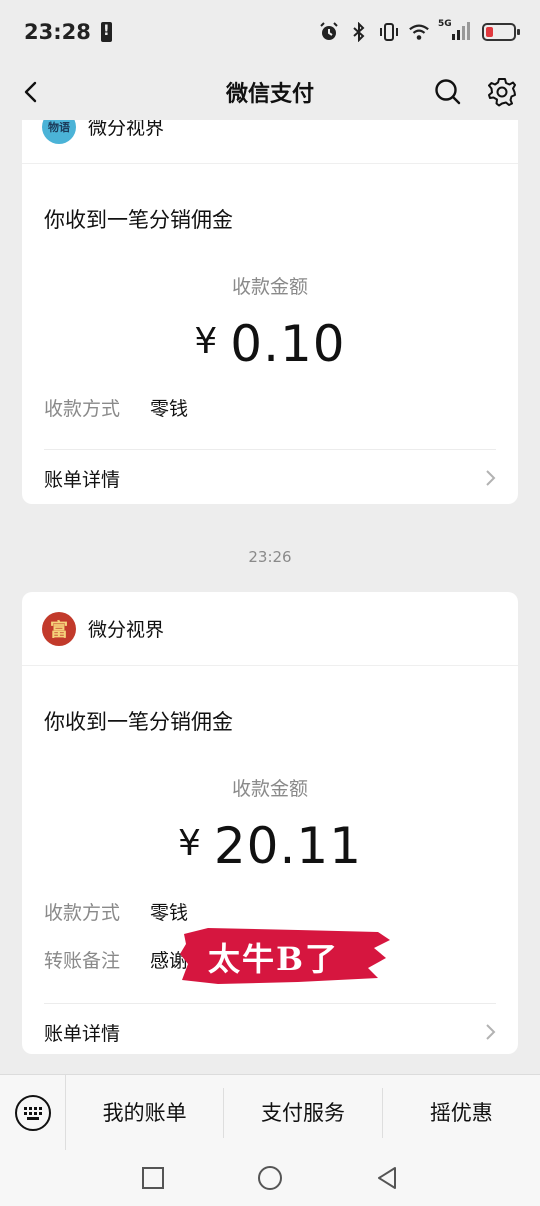 The height and width of the screenshot is (1206, 540). I want to click on battery-warning-icon, so click(106, 32).